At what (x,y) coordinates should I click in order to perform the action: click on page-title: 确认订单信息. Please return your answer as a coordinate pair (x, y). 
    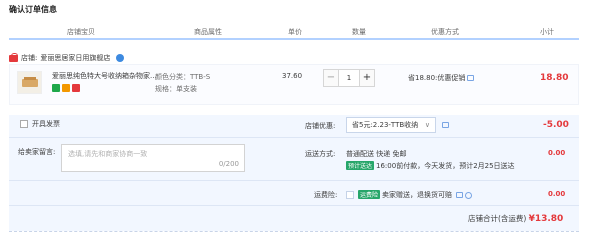
    Looking at the image, I should click on (33, 9).